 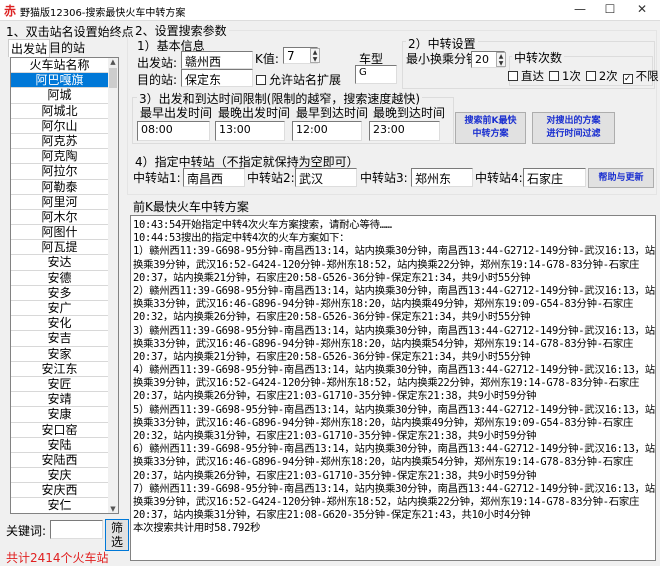 I want to click on transfer-count-option: 1次, so click(x=565, y=76).